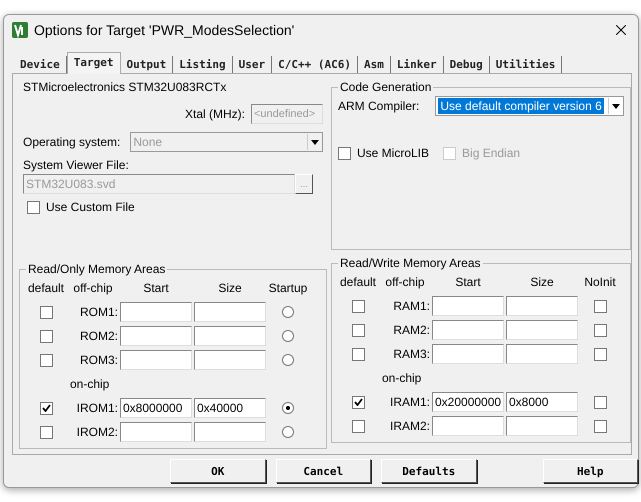 This screenshot has height=502, width=641. Describe the element at coordinates (615, 106) in the screenshot. I see `dropdown-arrow-icon` at that location.